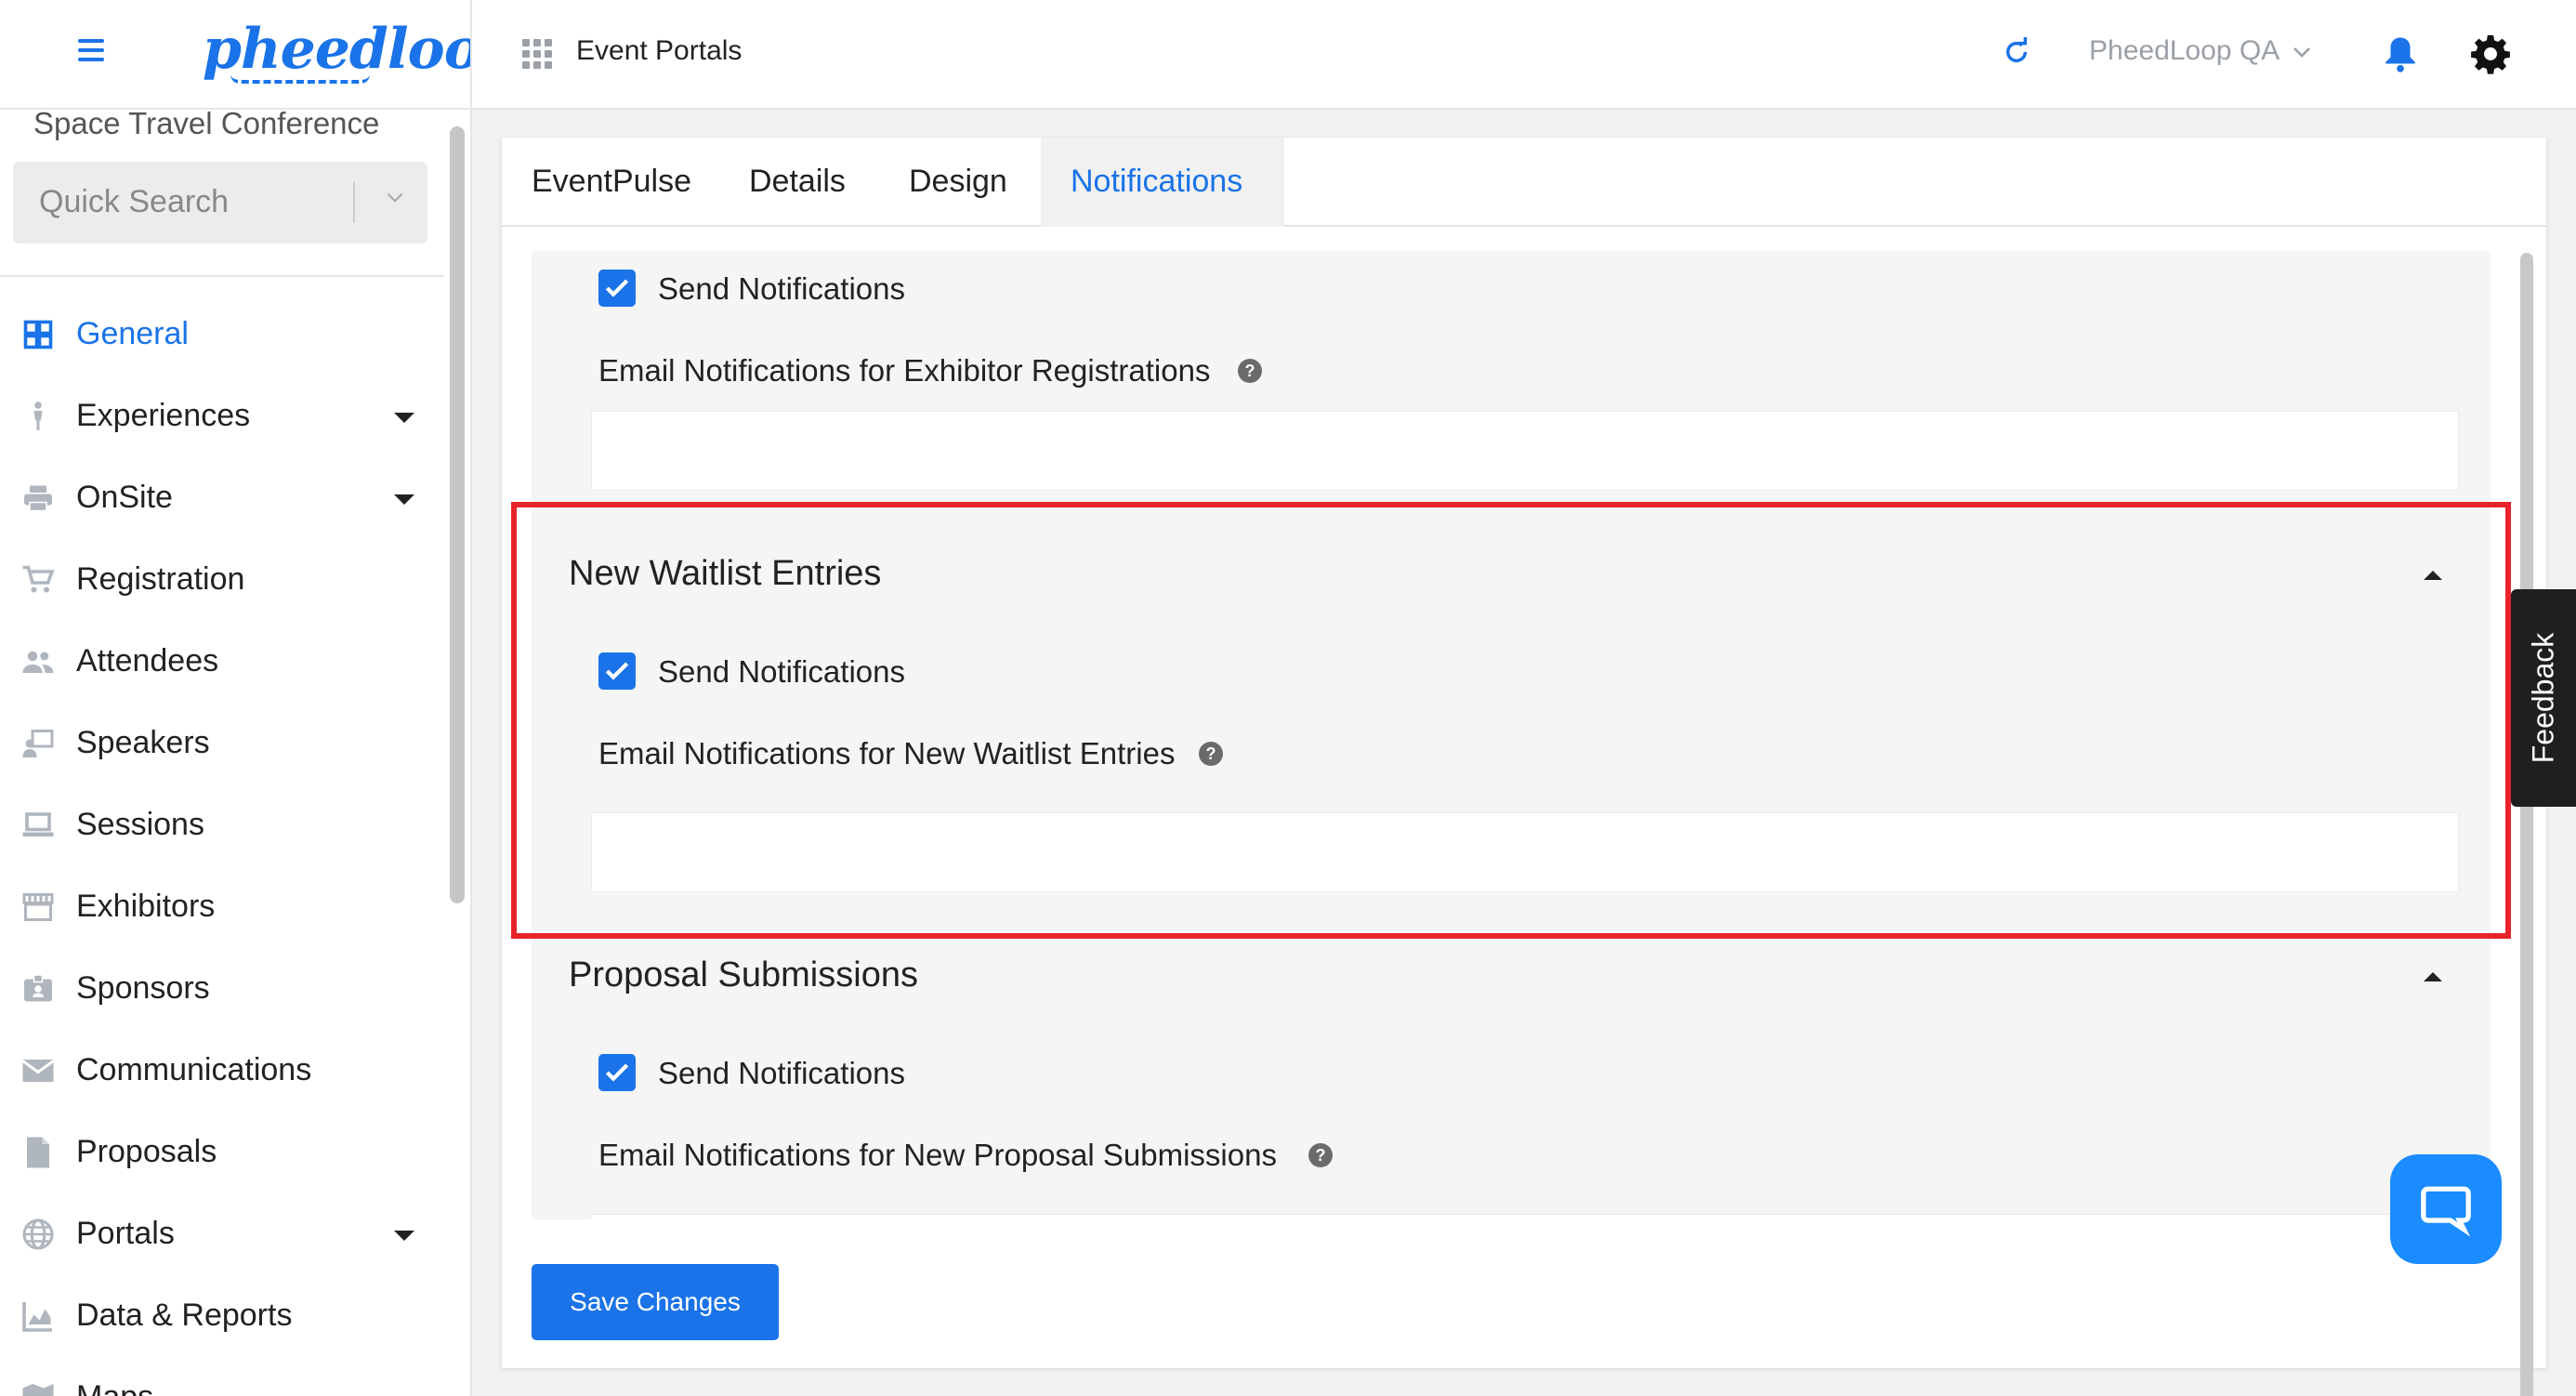 The height and width of the screenshot is (1396, 2576). I want to click on proposal-send-checkbox, so click(617, 1072).